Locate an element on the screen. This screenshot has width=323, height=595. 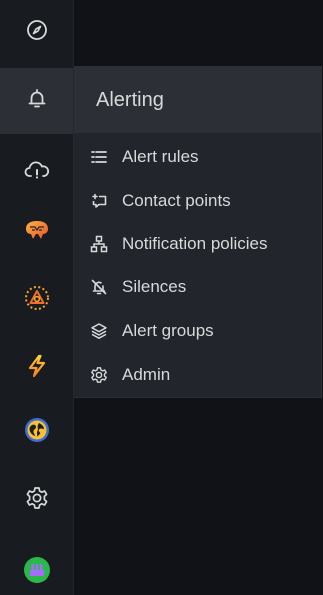
alerting-nav-item is located at coordinates (36, 101).